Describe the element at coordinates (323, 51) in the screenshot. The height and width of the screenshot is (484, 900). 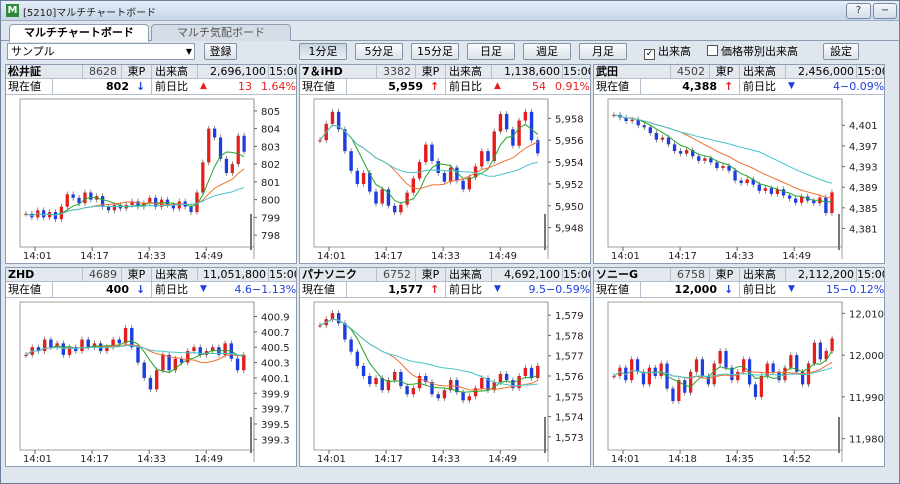
I see `interval-1min-button: 1分足` at that location.